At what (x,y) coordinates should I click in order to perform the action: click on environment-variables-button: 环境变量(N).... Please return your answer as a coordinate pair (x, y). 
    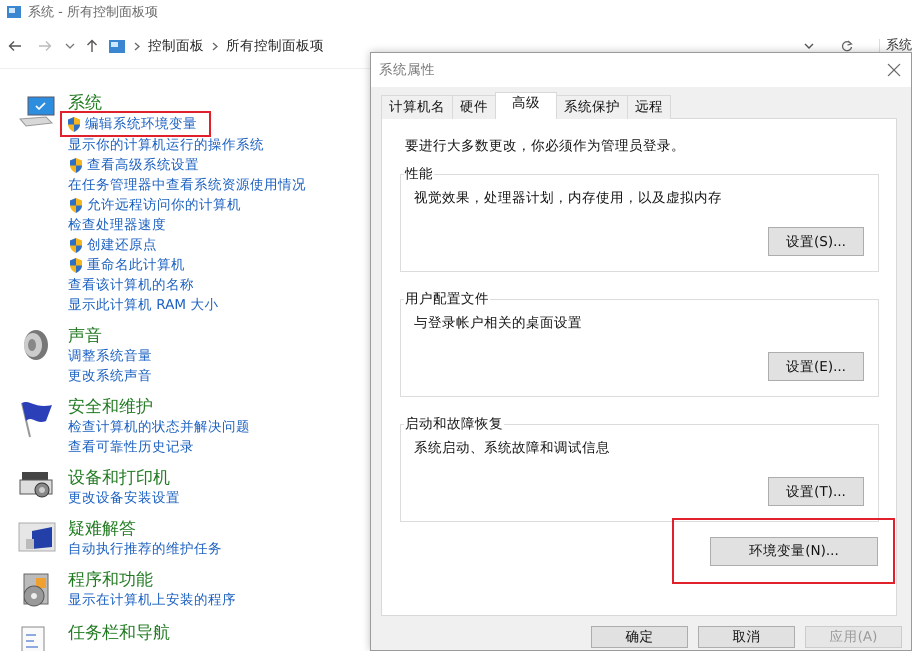
    Looking at the image, I should click on (794, 551).